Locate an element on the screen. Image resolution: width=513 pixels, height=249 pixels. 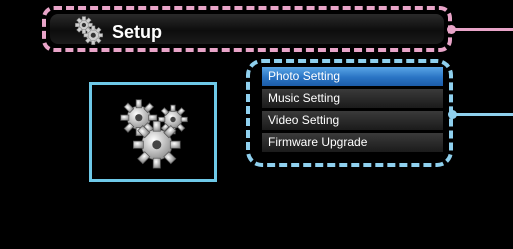
page-title: Setup is located at coordinates (137, 32).